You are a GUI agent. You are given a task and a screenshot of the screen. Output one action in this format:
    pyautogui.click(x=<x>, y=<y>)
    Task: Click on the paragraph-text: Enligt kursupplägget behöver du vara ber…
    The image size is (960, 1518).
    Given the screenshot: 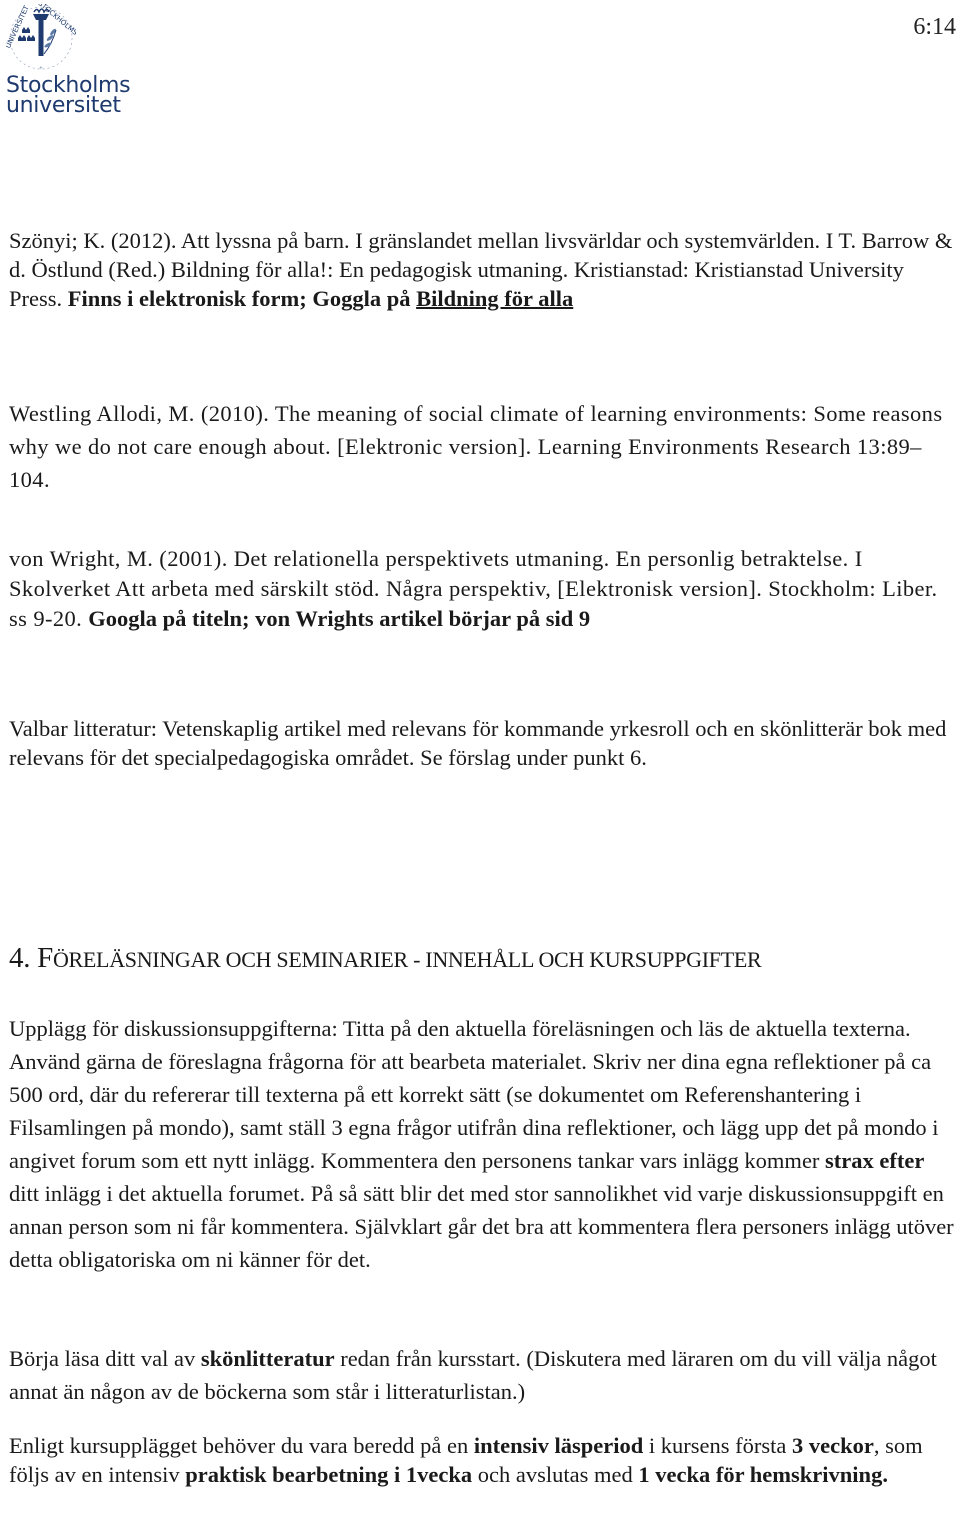 What is the action you would take?
    pyautogui.click(x=241, y=1445)
    